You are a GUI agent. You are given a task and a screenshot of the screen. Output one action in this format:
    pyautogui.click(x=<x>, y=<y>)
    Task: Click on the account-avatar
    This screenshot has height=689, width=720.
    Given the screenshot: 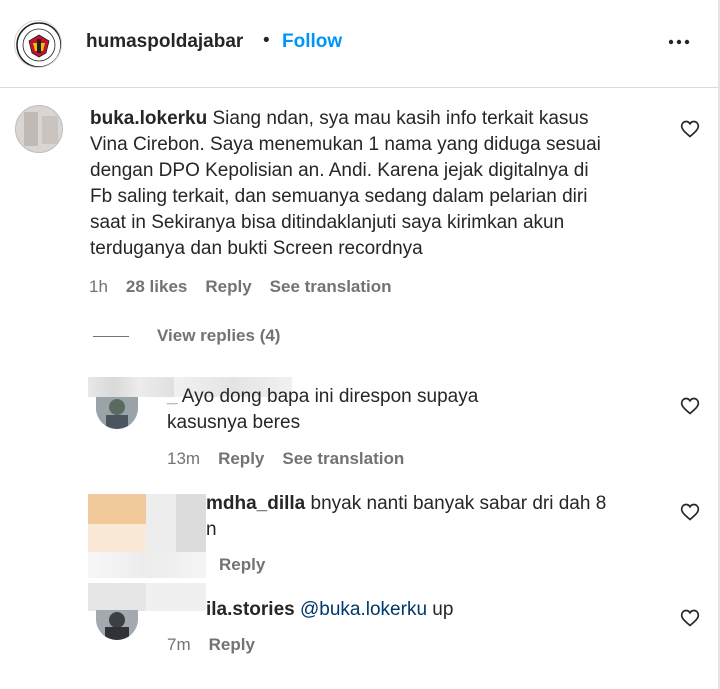 What is the action you would take?
    pyautogui.click(x=38, y=44)
    